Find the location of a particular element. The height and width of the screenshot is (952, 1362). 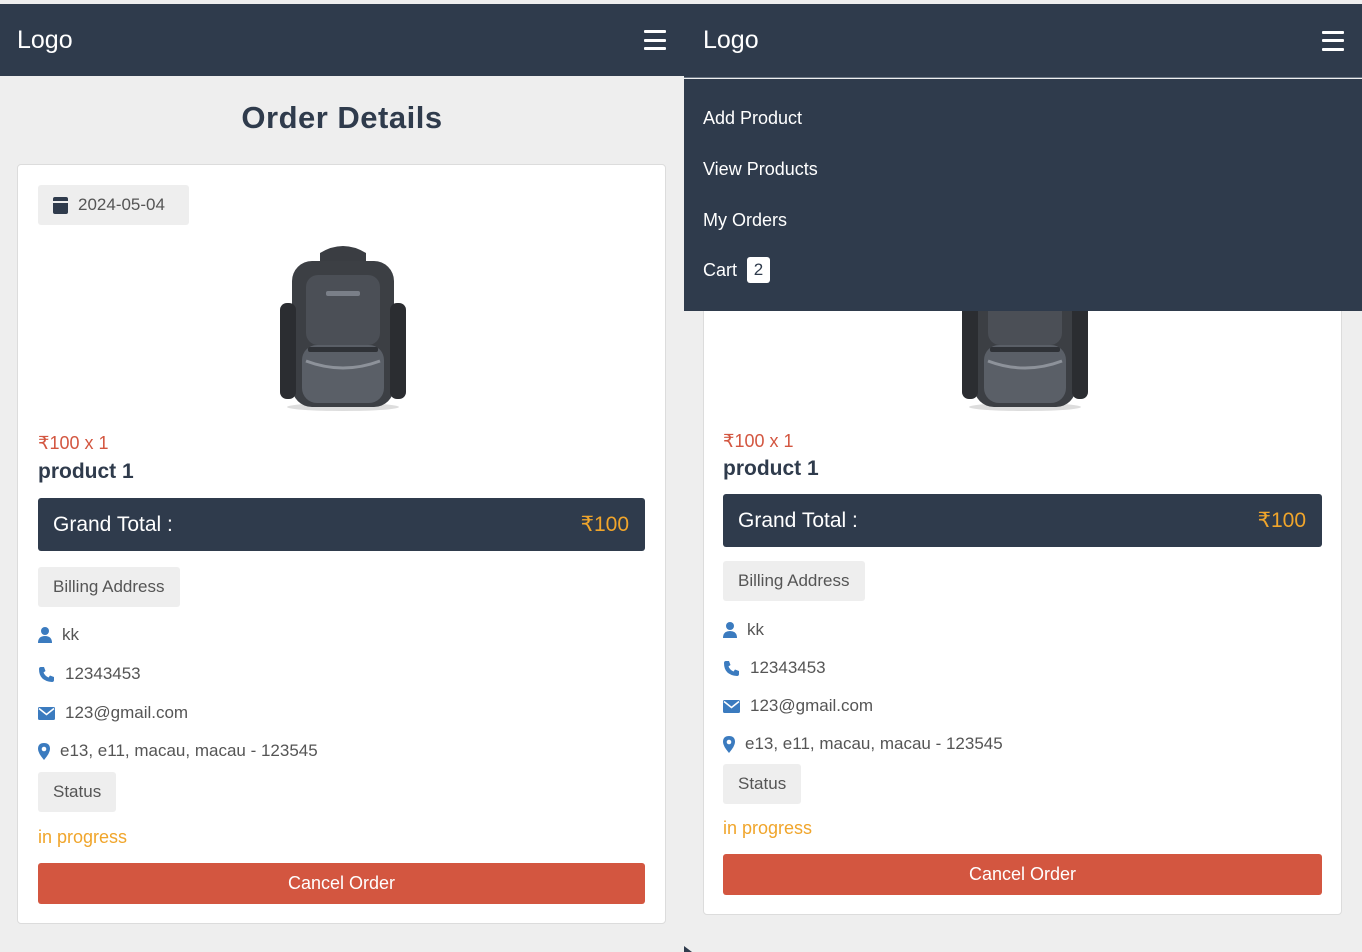

product-image is located at coordinates (343, 328).